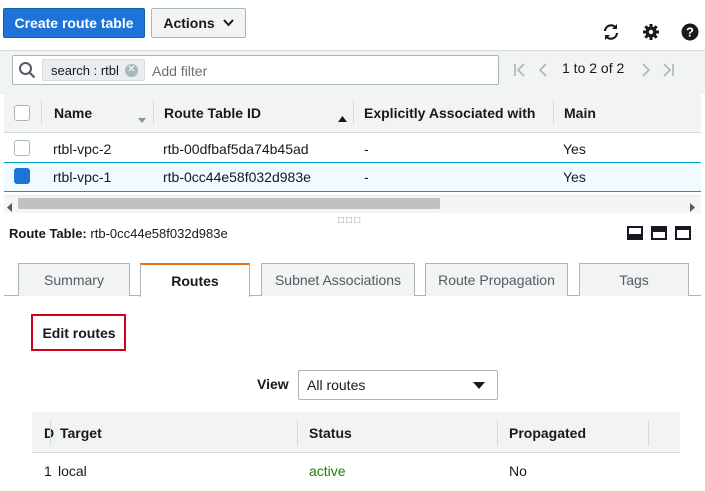 This screenshot has width=705, height=491. I want to click on tab-subnet-associations-label: Subnet Associations, so click(338, 280).